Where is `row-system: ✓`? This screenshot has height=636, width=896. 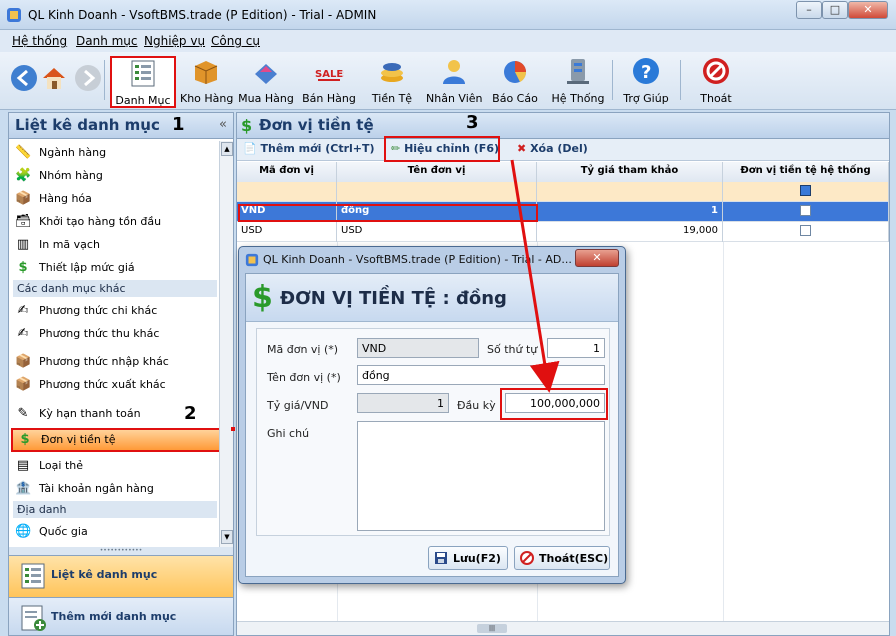 row-system: ✓ is located at coordinates (806, 212).